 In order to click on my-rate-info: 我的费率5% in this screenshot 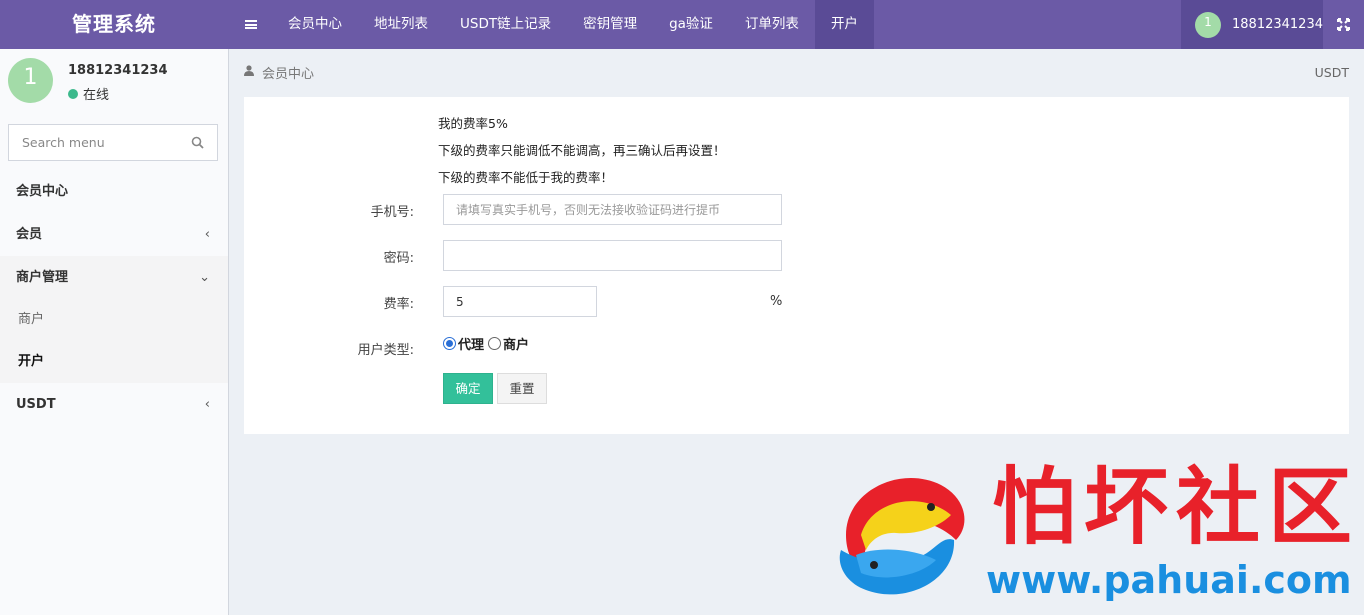, I will do `click(473, 123)`.